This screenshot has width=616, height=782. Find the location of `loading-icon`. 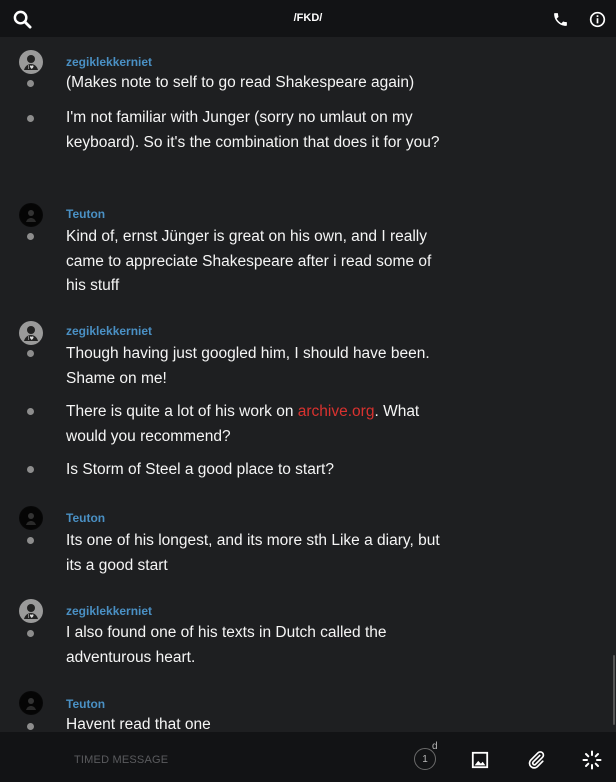

loading-icon is located at coordinates (592, 760).